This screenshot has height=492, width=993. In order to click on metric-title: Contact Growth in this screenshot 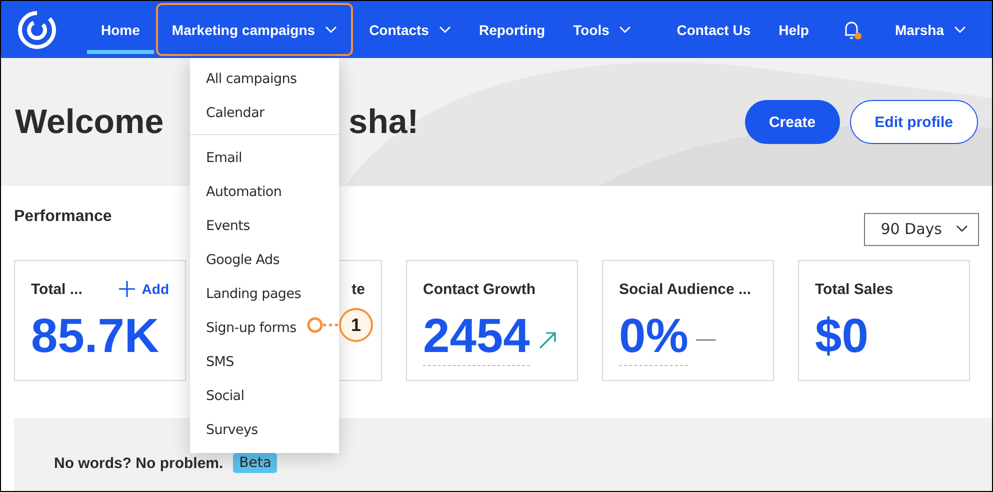, I will do `click(479, 289)`.